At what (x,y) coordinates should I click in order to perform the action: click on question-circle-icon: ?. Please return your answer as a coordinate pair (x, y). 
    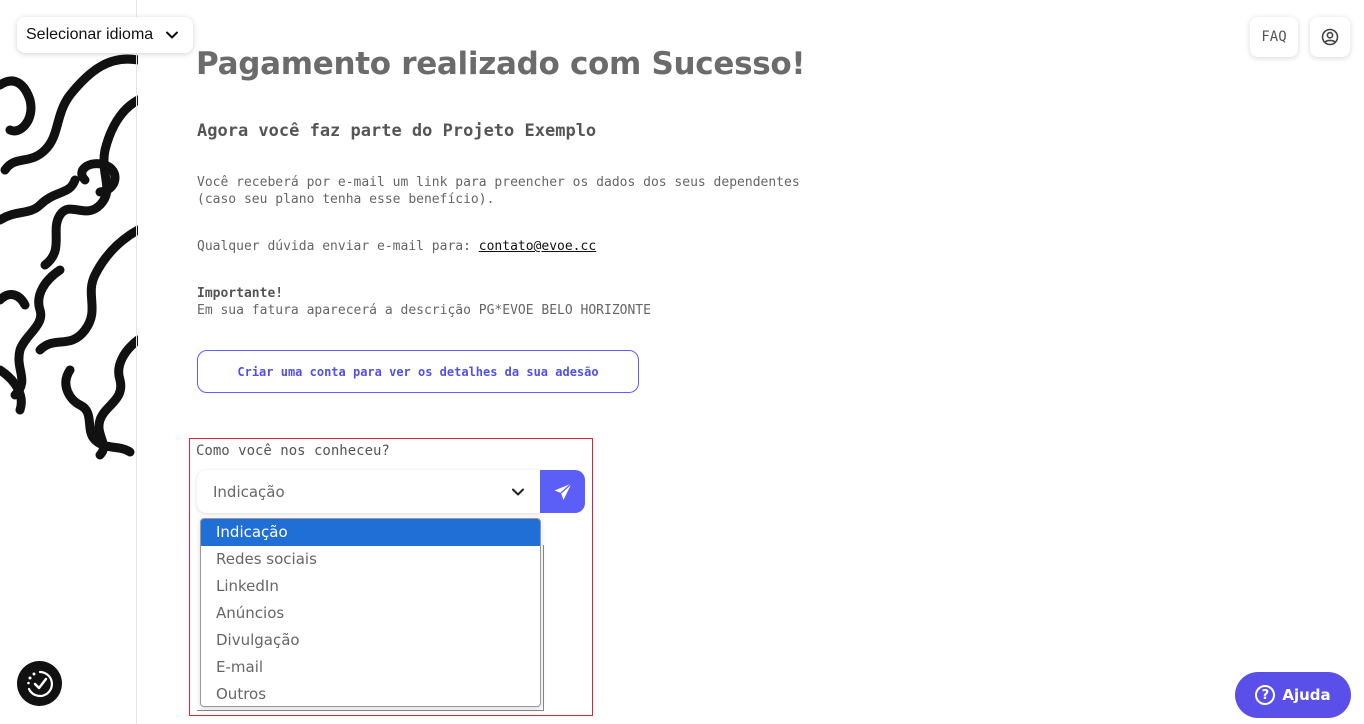
    Looking at the image, I should click on (1265, 695).